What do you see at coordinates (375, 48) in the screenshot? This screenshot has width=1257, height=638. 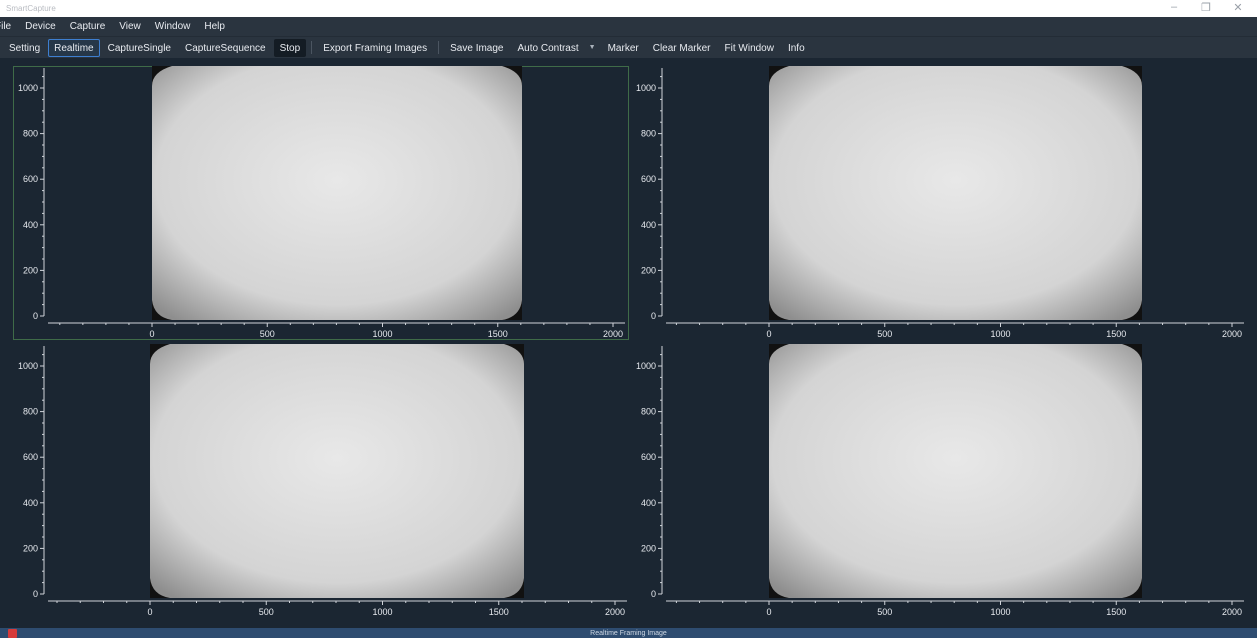 I see `export-framing-images-button: Export Framing Images` at bounding box center [375, 48].